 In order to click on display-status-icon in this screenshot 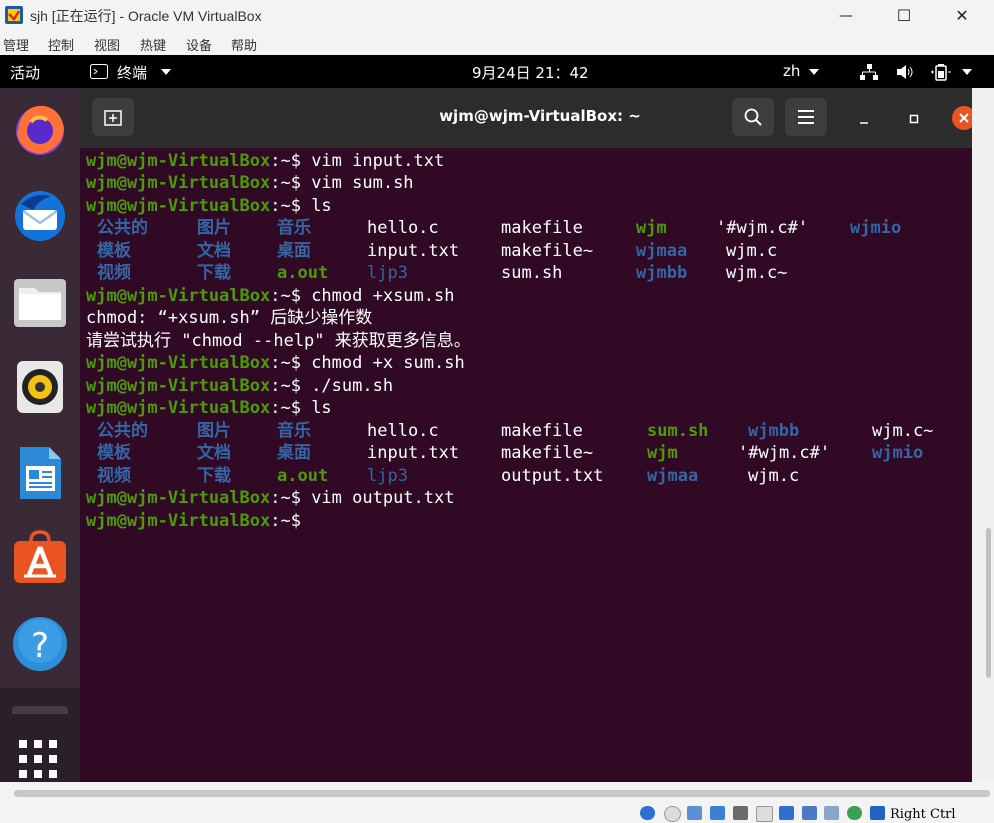, I will do `click(786, 813)`.